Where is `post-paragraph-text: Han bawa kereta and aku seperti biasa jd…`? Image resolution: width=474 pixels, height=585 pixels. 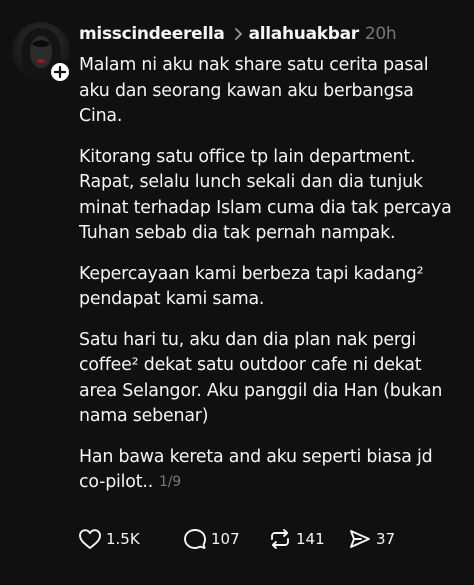
post-paragraph-text: Han bawa kereta and aku seperti biasa jd… is located at coordinates (256, 469).